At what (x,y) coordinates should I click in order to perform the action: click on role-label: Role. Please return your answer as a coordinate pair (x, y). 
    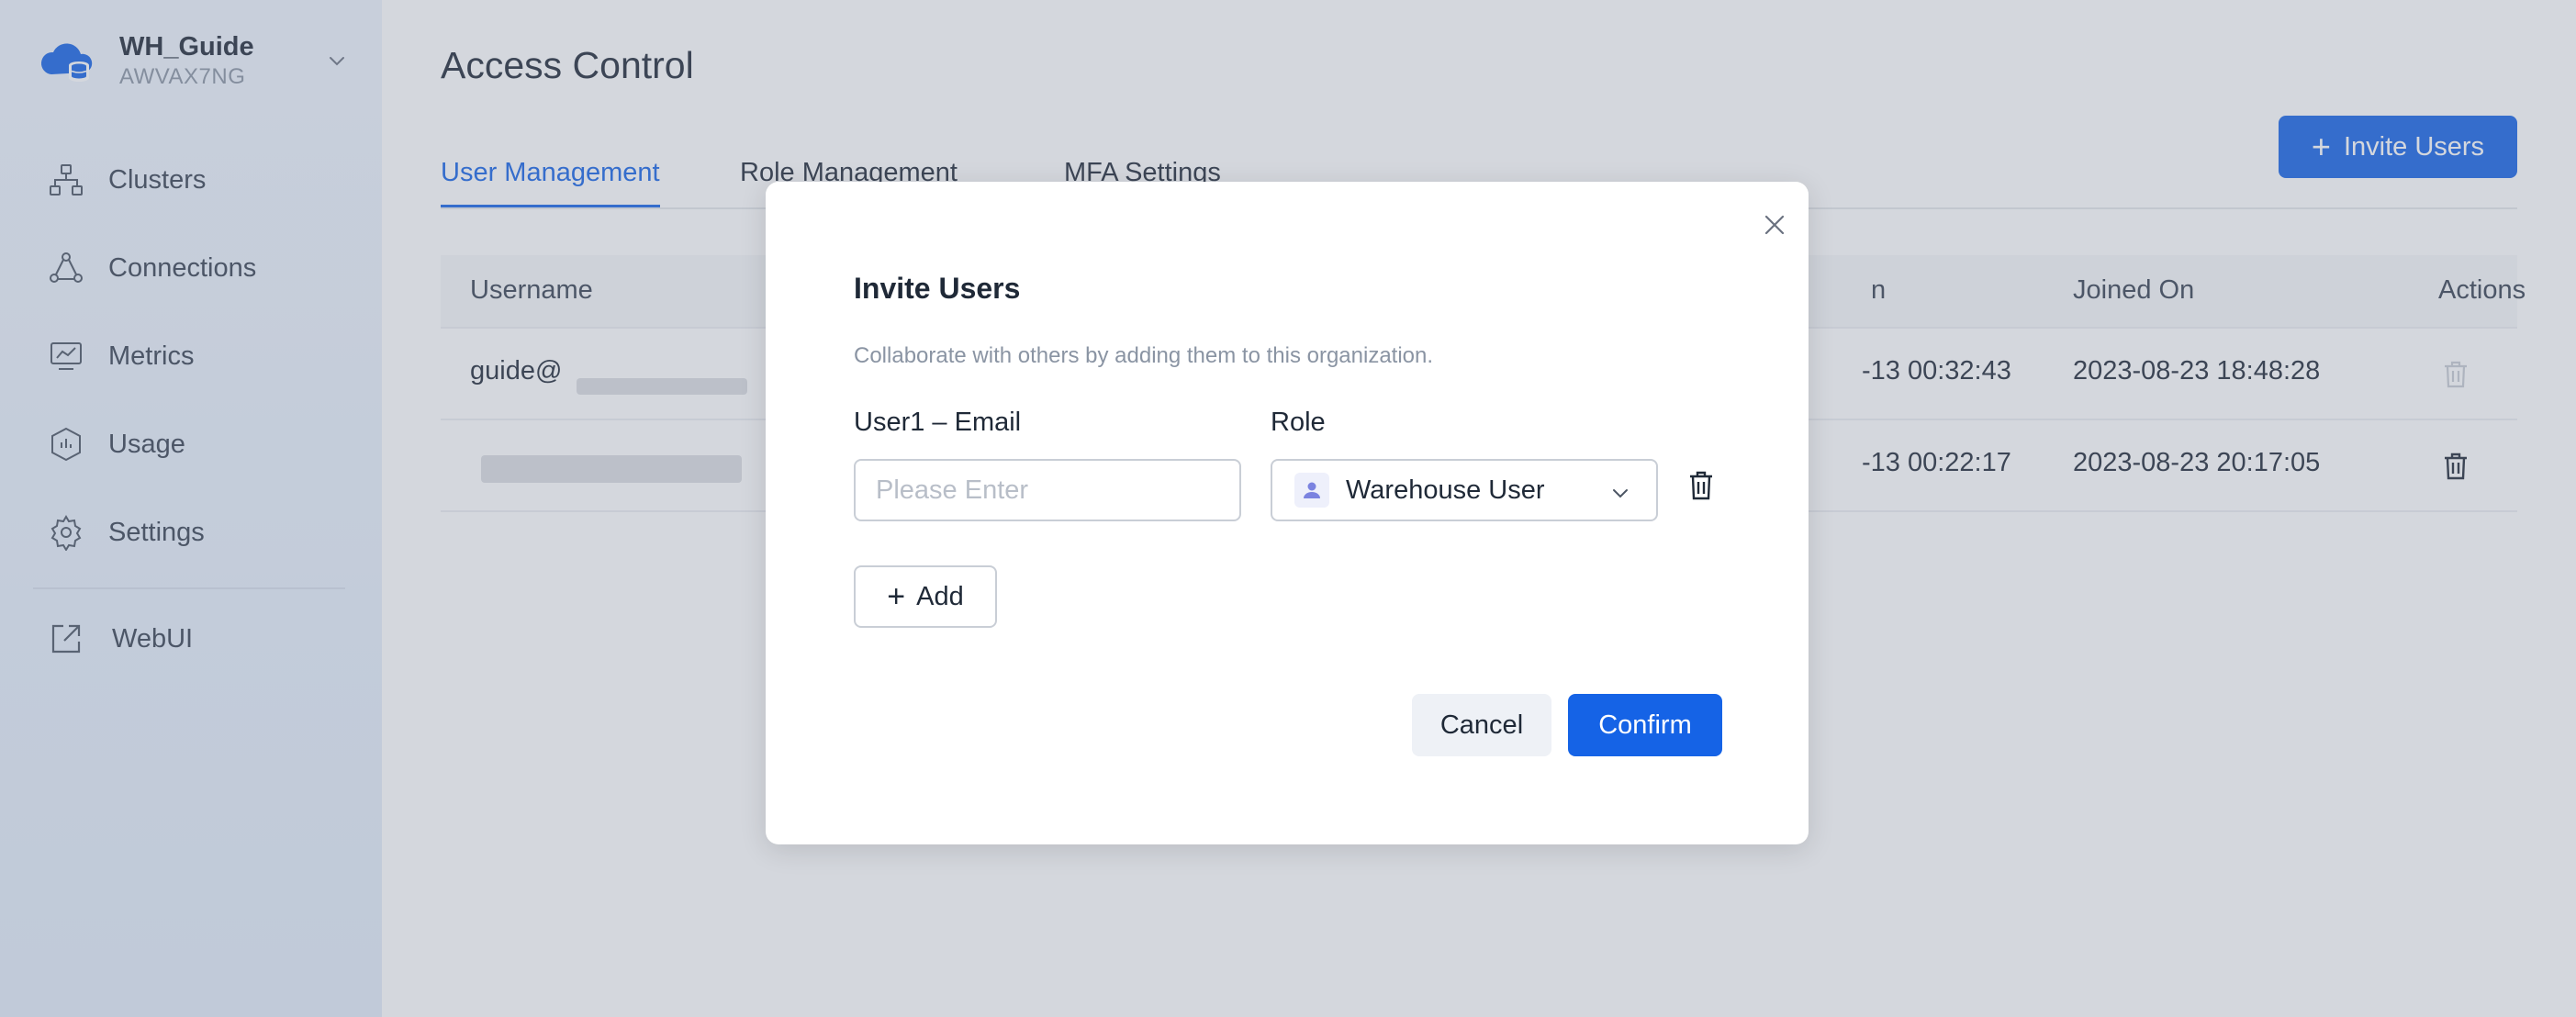
    Looking at the image, I should click on (1298, 422).